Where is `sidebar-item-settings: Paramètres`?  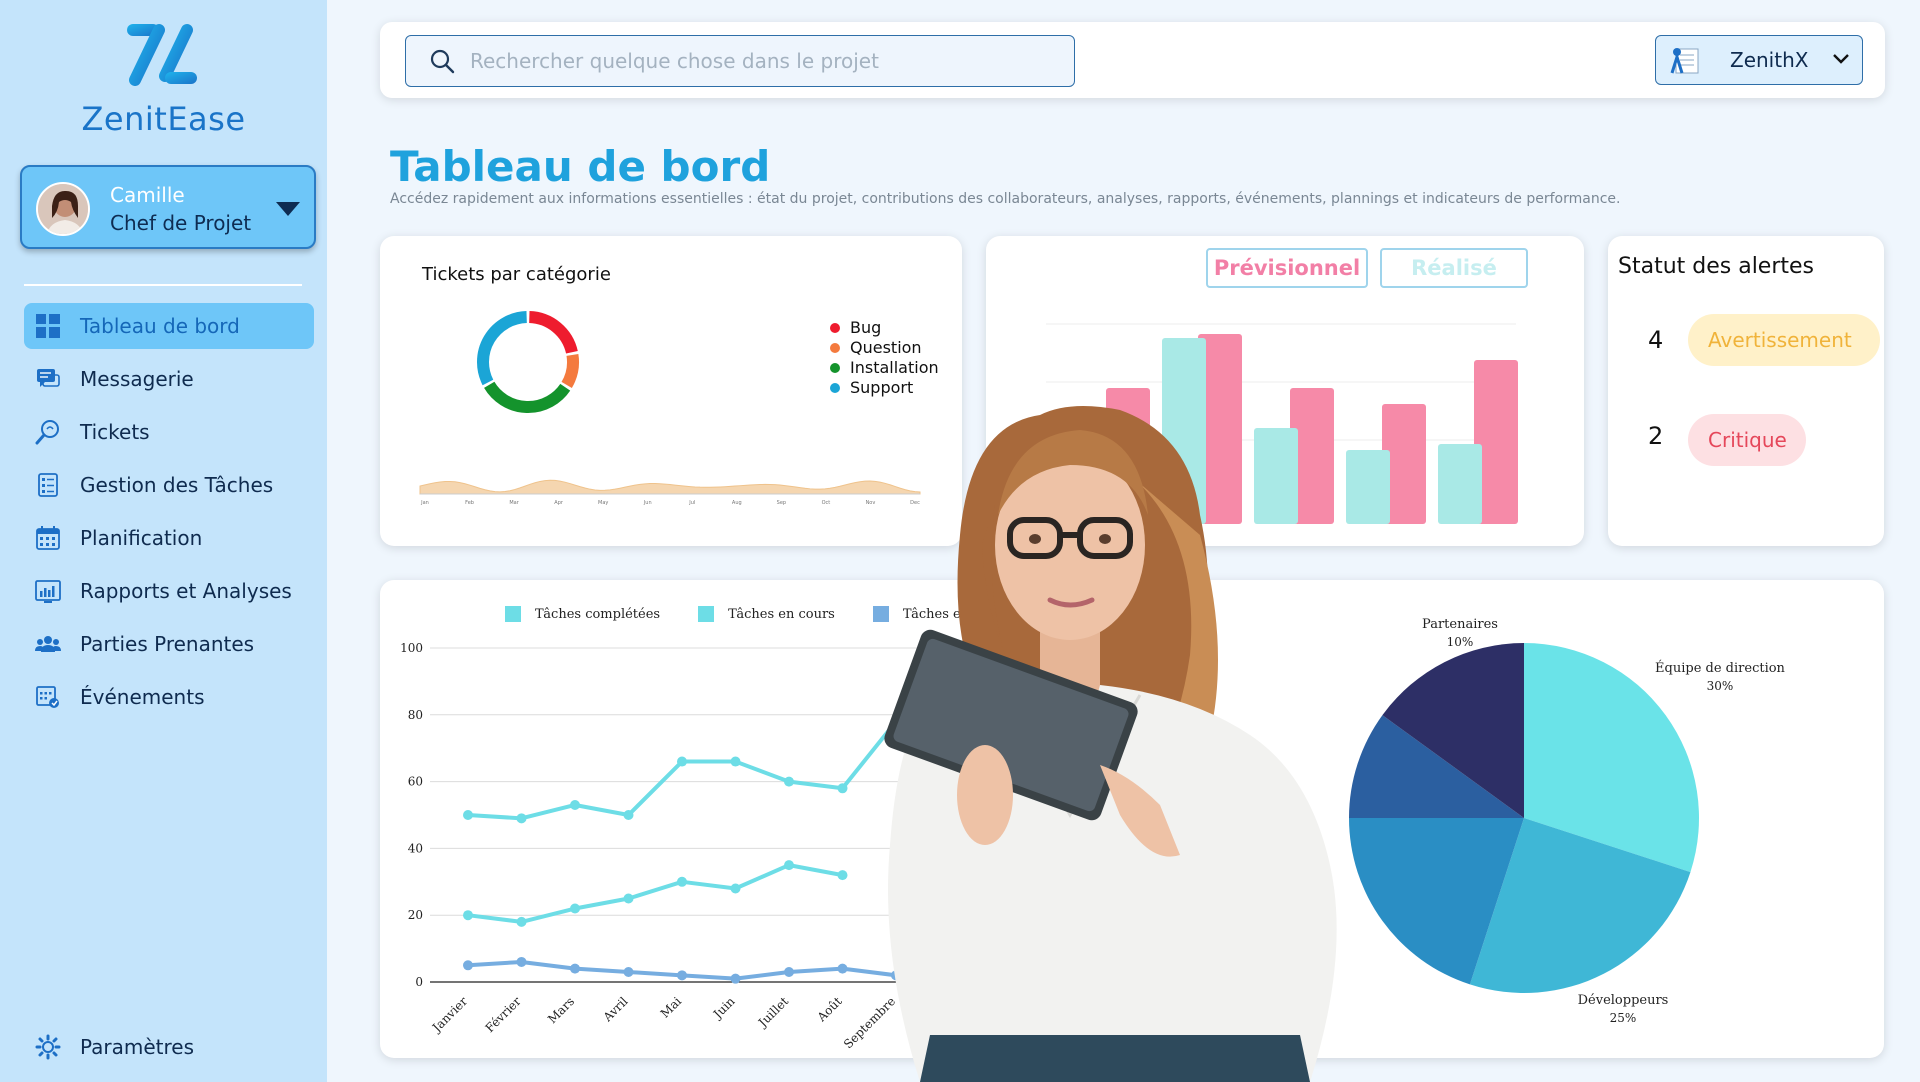
sidebar-item-settings: Paramètres is located at coordinates (169, 1047).